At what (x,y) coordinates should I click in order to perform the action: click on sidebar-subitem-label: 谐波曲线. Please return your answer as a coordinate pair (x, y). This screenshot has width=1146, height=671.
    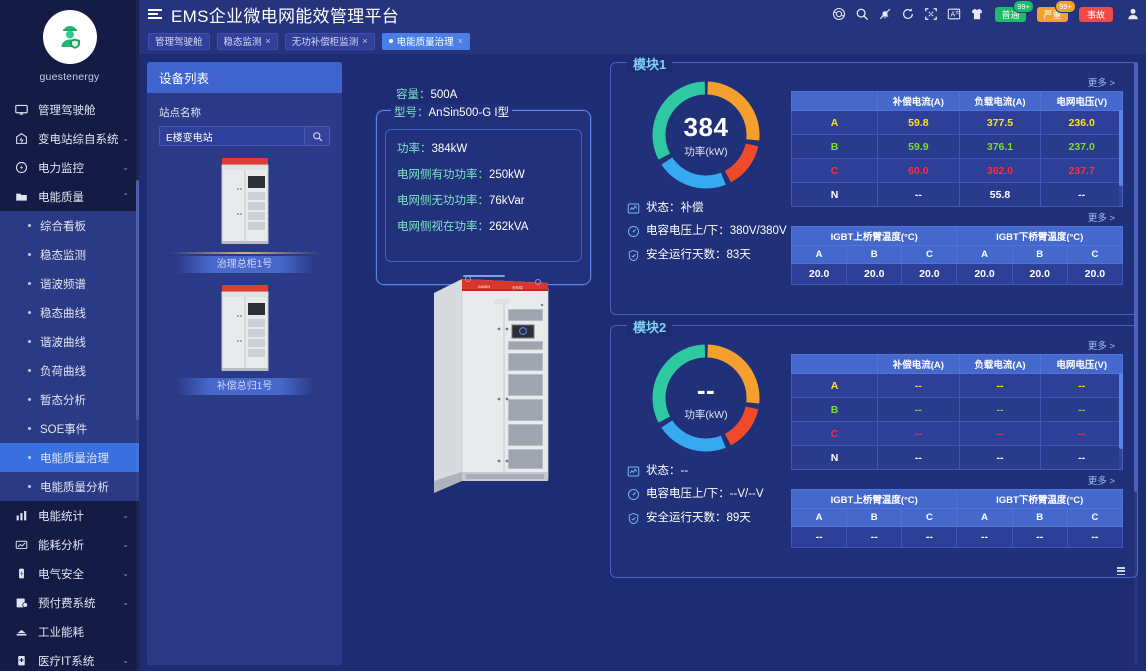
    Looking at the image, I should click on (63, 342).